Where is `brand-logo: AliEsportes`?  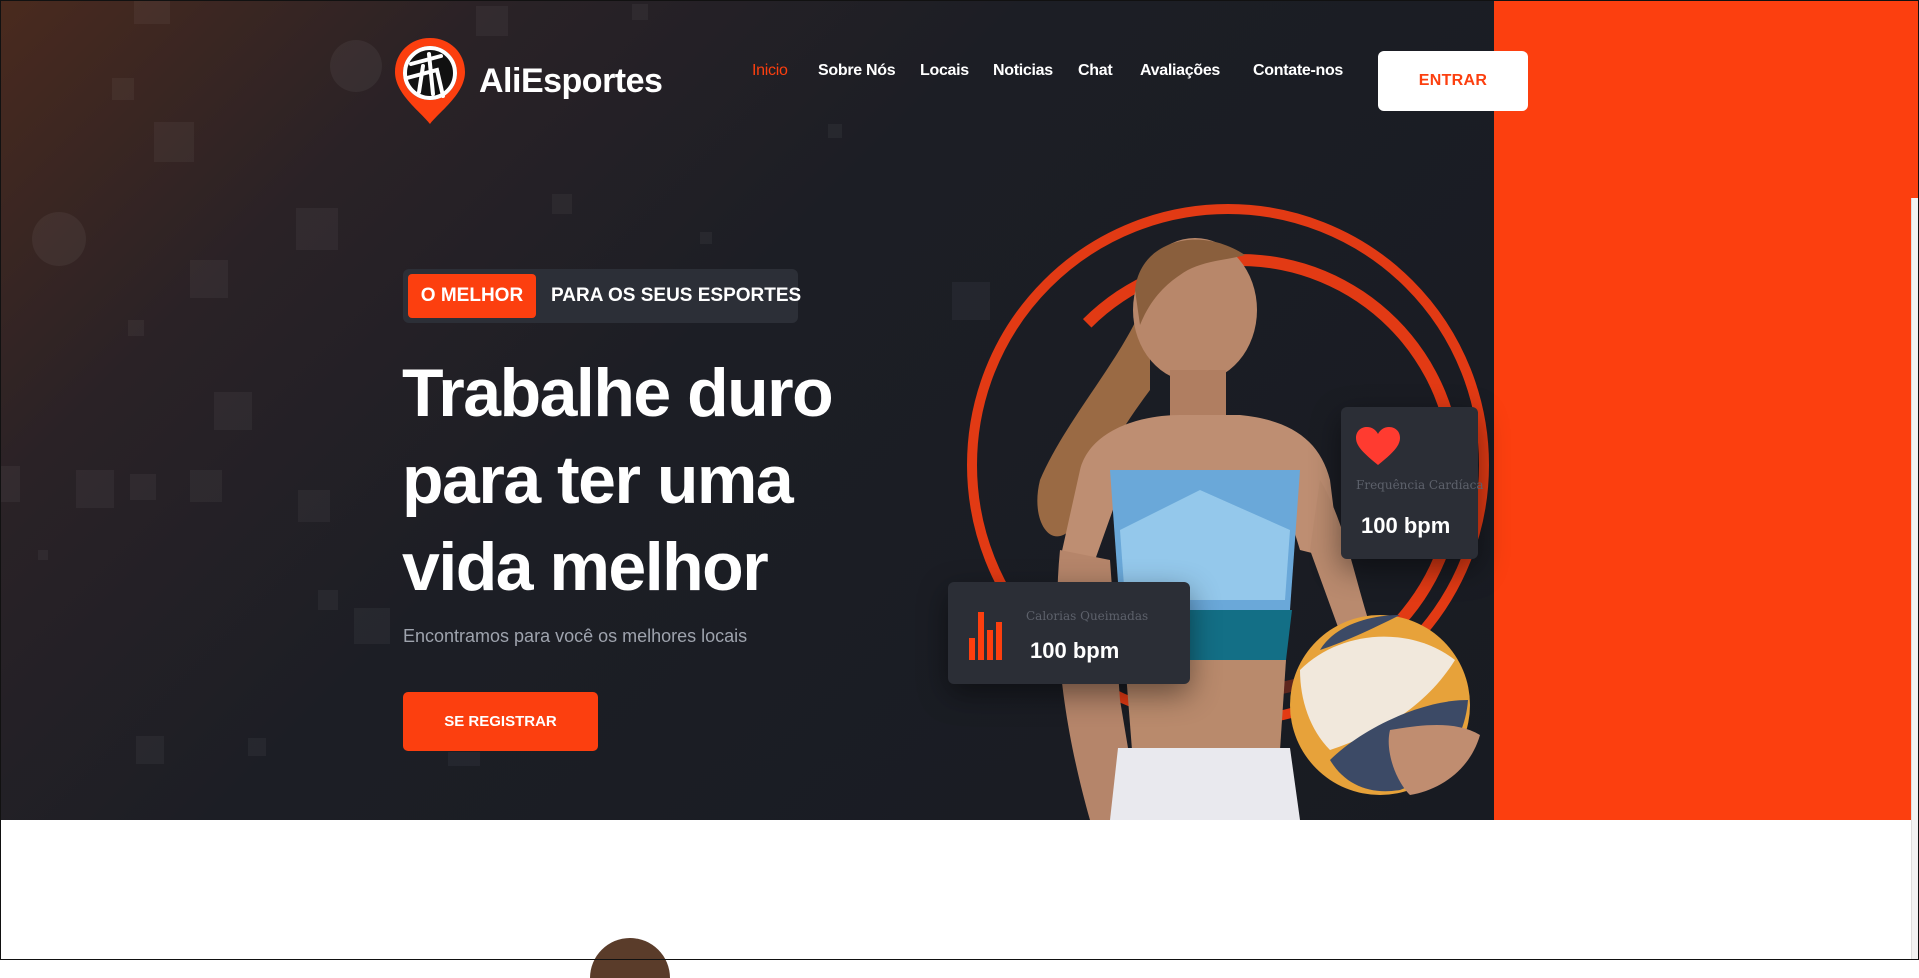
brand-logo: AliEsportes is located at coordinates (528, 81).